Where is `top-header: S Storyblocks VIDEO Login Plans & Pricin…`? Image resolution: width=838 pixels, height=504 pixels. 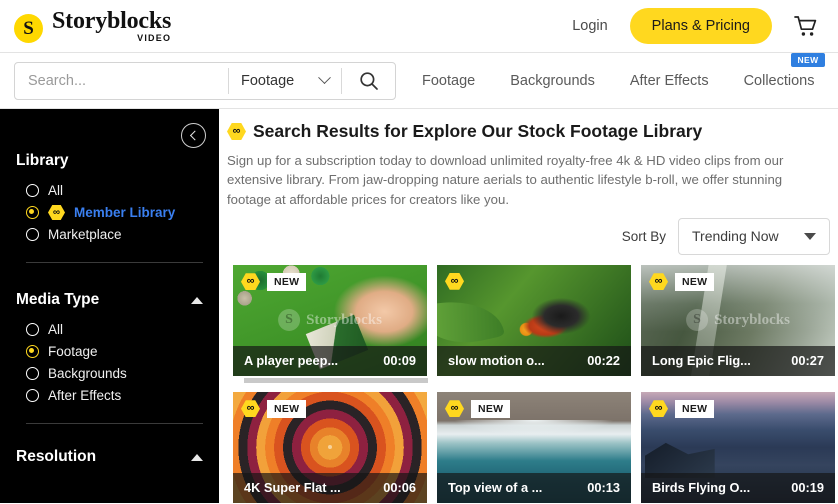
top-header: S Storyblocks VIDEO Login Plans & Pricin… is located at coordinates (419, 26).